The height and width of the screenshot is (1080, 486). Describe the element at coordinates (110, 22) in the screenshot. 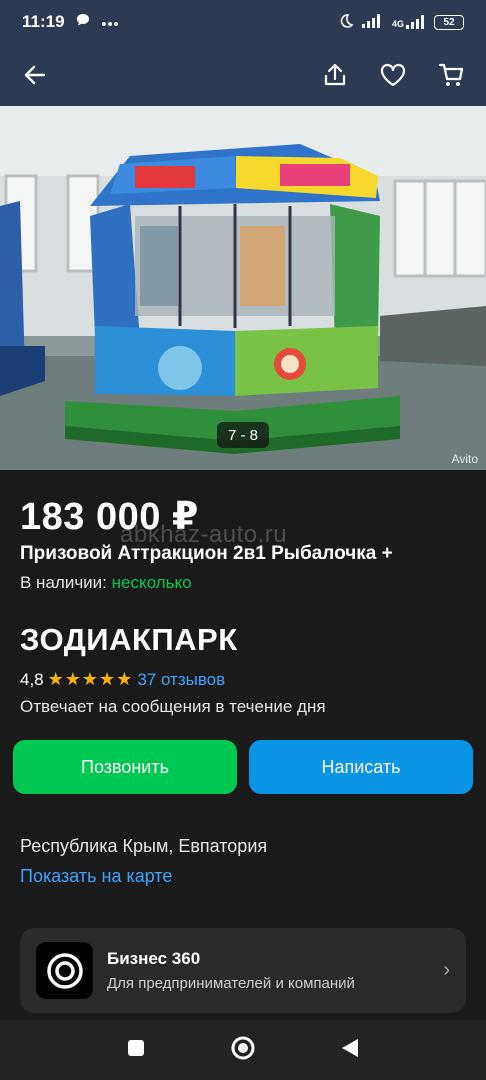

I see `more-dots-icon` at that location.